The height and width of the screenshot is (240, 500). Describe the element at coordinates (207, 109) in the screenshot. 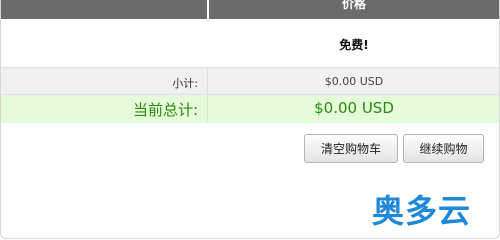

I see `total-divider` at that location.